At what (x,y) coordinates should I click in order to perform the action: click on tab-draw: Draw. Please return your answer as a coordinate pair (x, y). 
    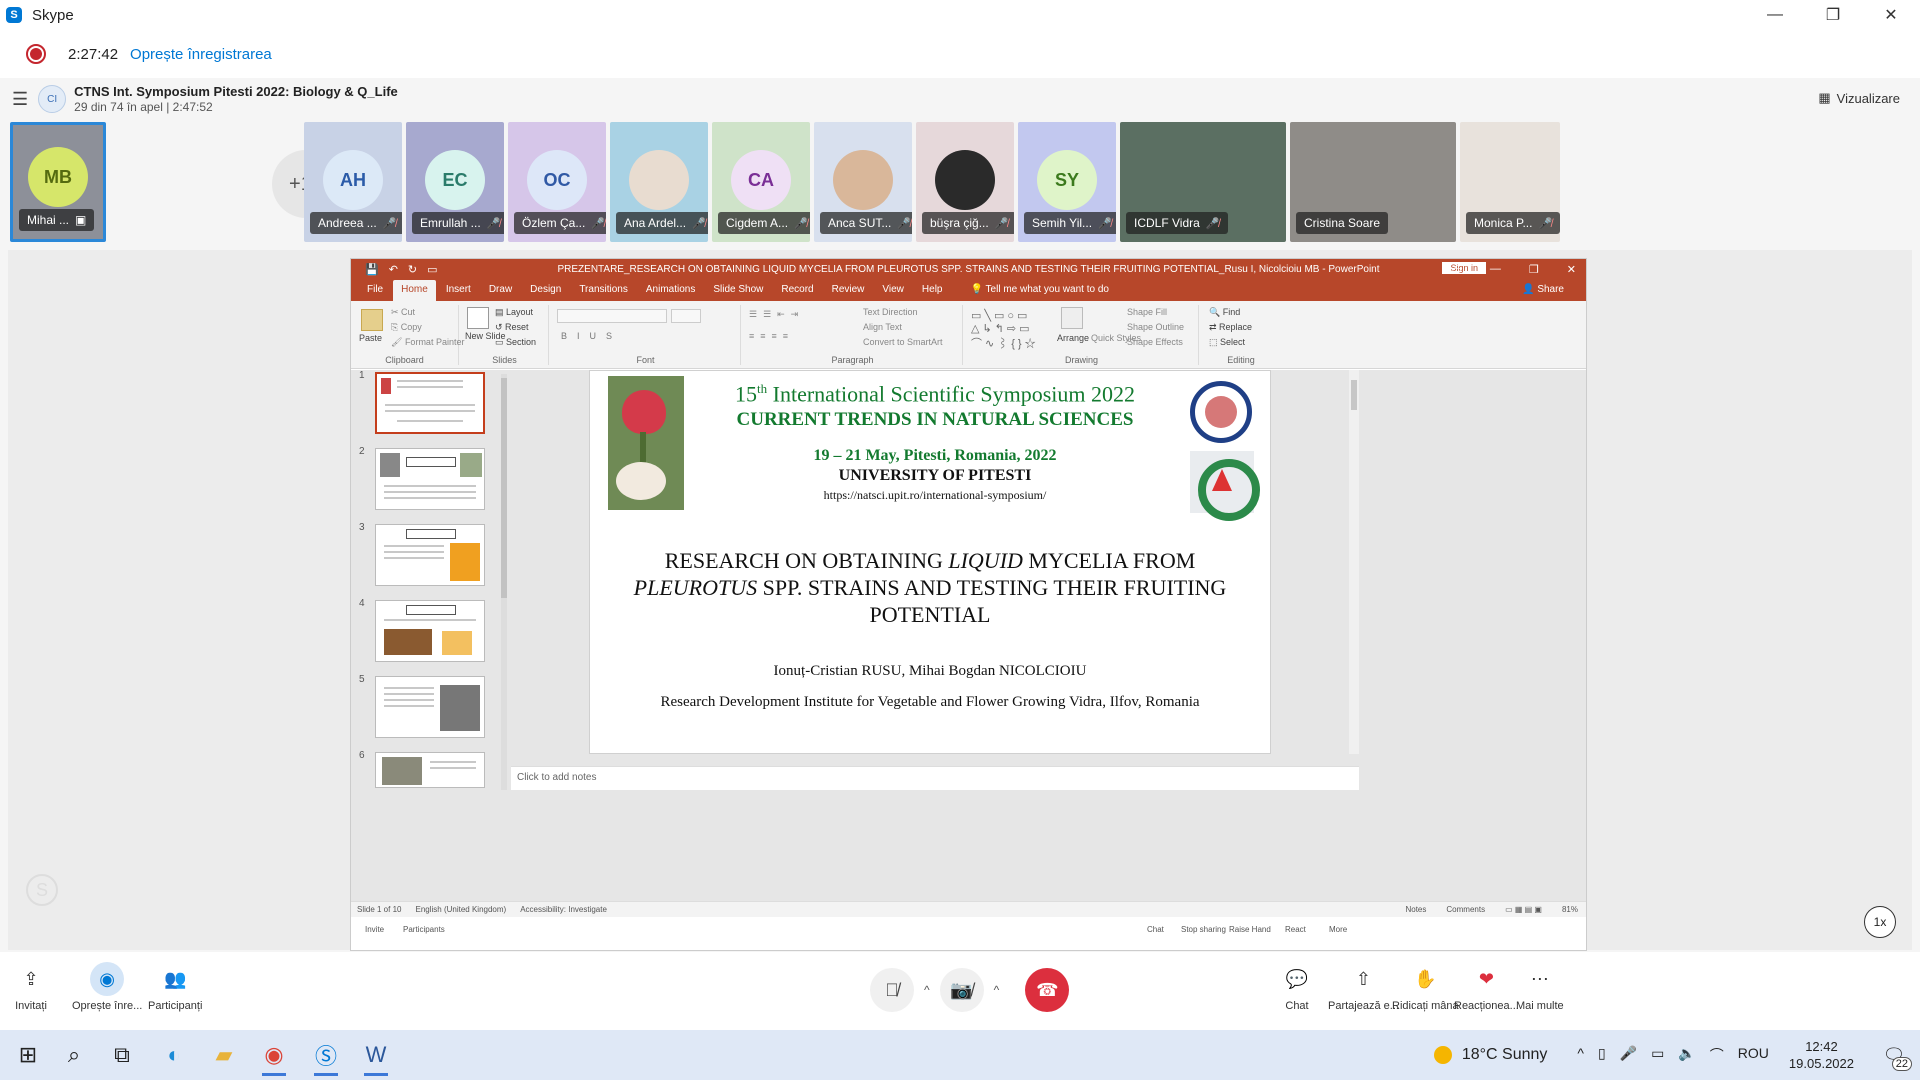
    Looking at the image, I should click on (500, 292).